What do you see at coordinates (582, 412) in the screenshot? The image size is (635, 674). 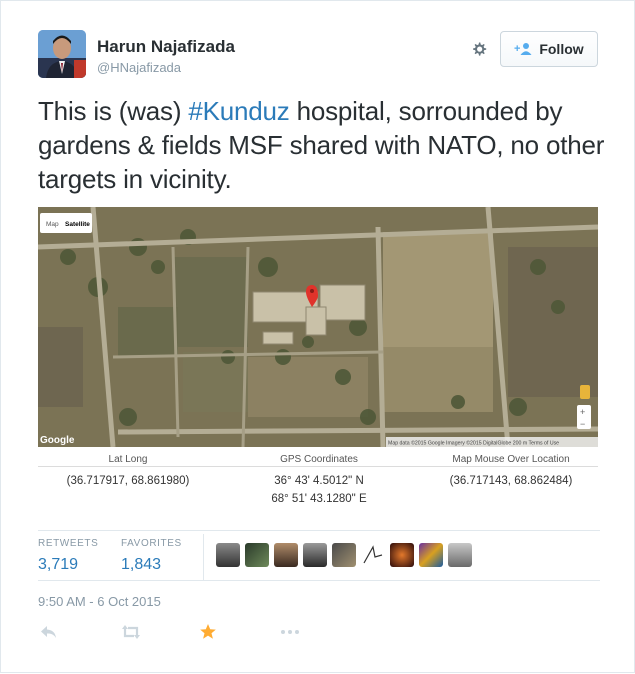 I see `map-zoom-in: +` at bounding box center [582, 412].